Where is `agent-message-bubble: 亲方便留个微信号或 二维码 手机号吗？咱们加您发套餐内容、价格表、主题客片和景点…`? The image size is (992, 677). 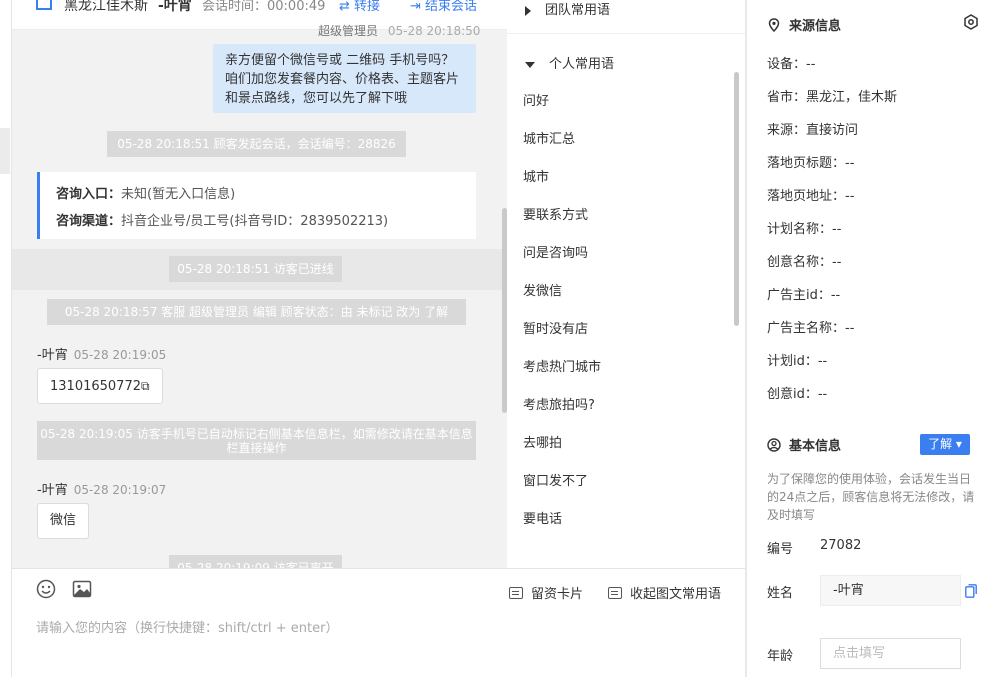 agent-message-bubble: 亲方便留个微信号或 二维码 手机号吗？咱们加您发套餐内容、价格表、主题客片和景点… is located at coordinates (344, 78).